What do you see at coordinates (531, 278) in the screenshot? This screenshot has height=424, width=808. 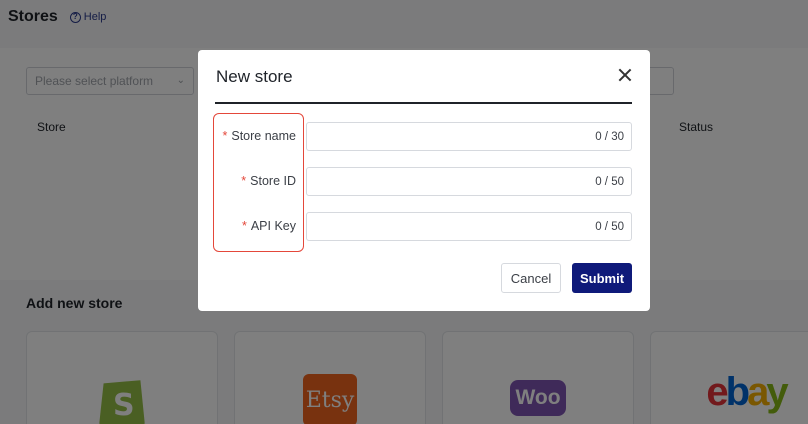 I see `cancel-button: Cancel` at bounding box center [531, 278].